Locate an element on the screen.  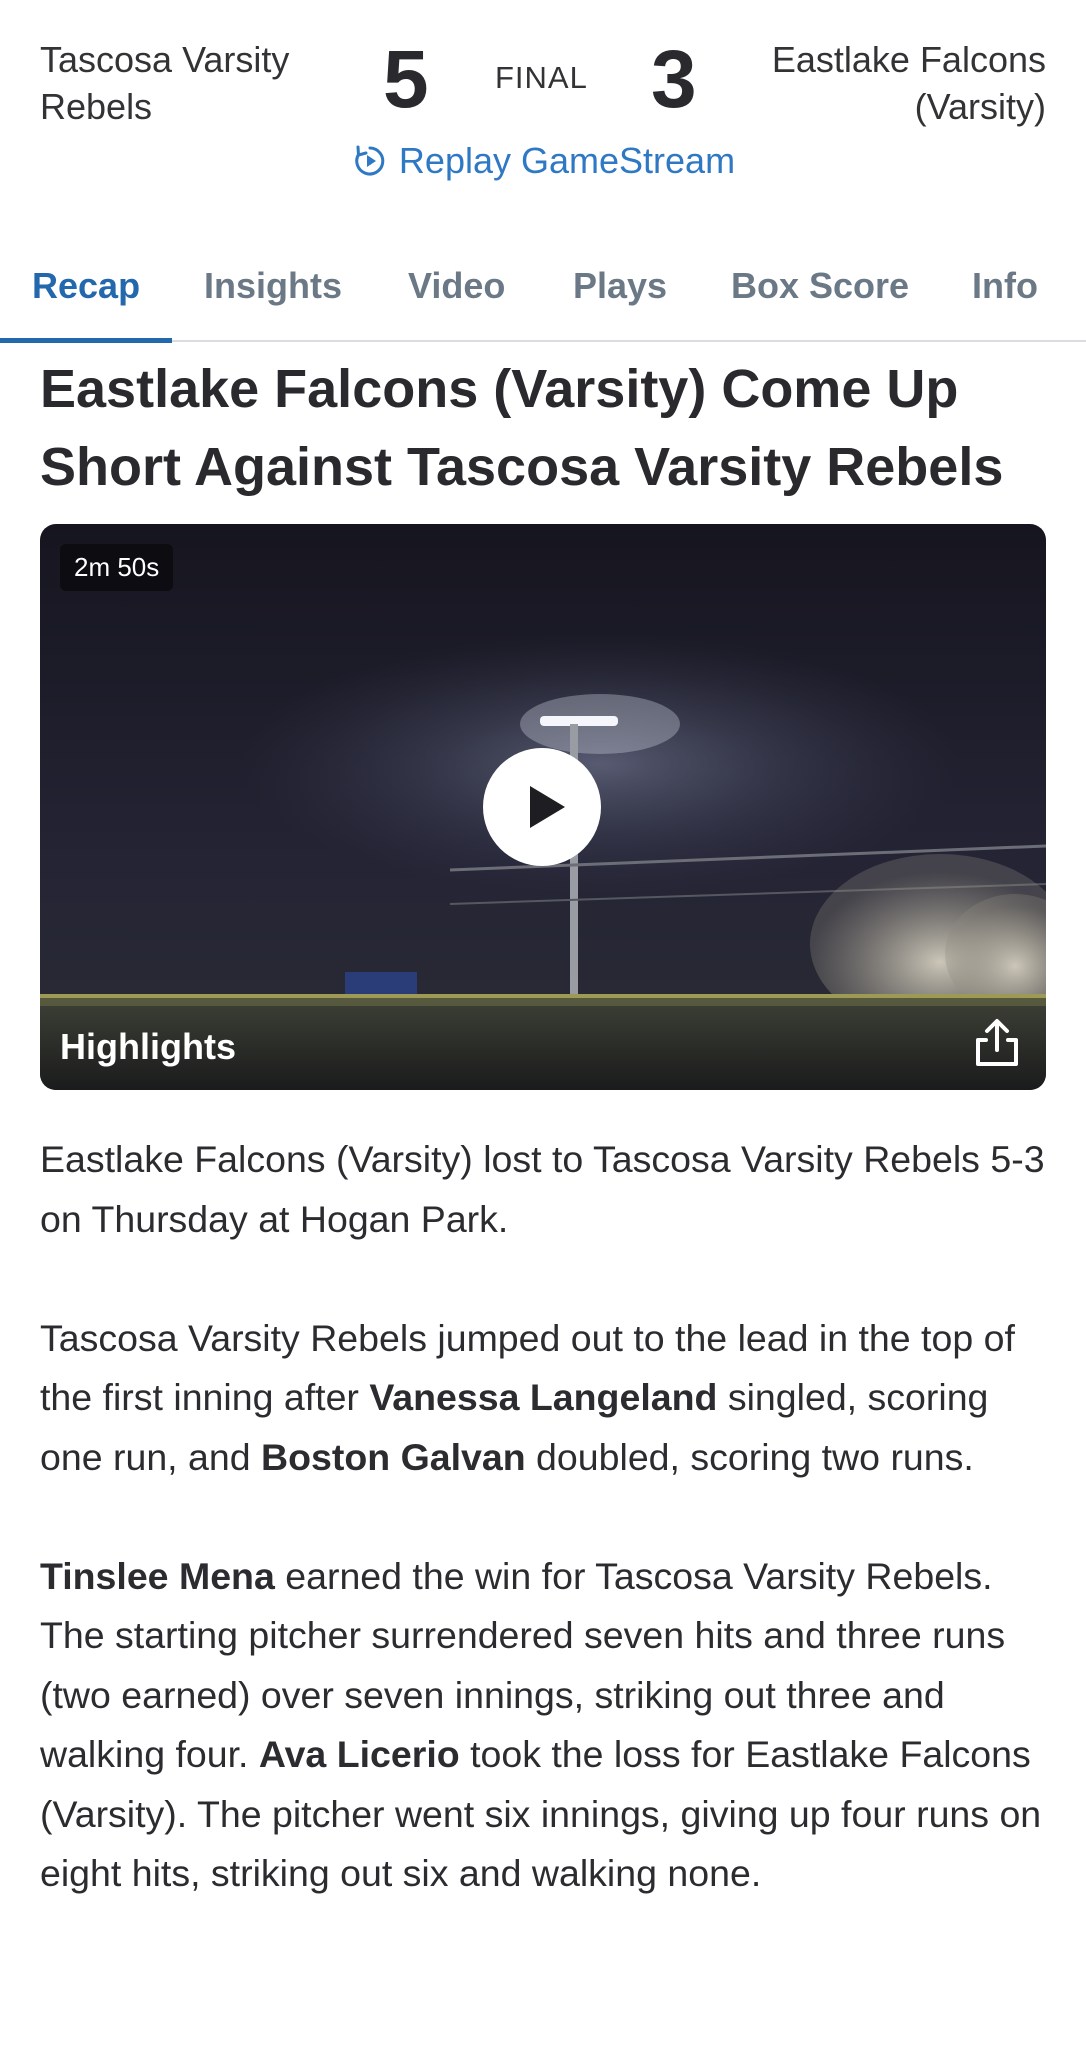
tab-plays: Plays is located at coordinates (620, 286).